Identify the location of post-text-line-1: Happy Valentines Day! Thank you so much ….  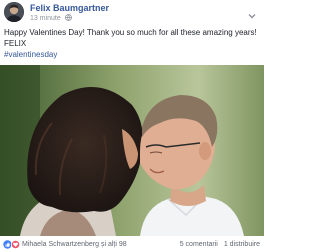
(130, 32).